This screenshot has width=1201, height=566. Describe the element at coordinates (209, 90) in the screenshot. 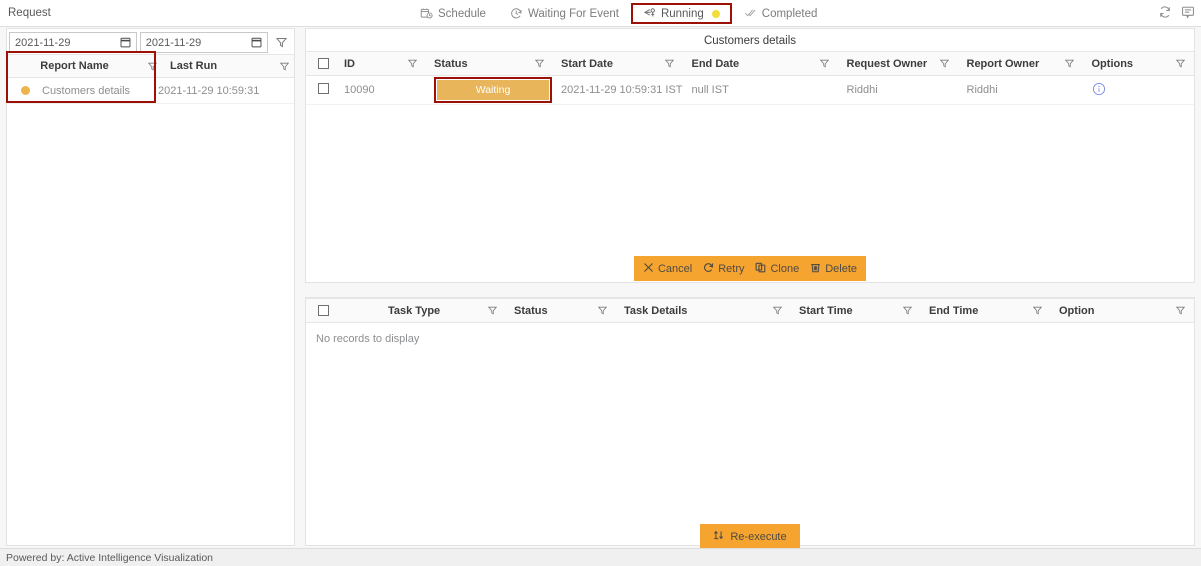

I see `last-run-value: 2021-11-29 10:59:31` at that location.